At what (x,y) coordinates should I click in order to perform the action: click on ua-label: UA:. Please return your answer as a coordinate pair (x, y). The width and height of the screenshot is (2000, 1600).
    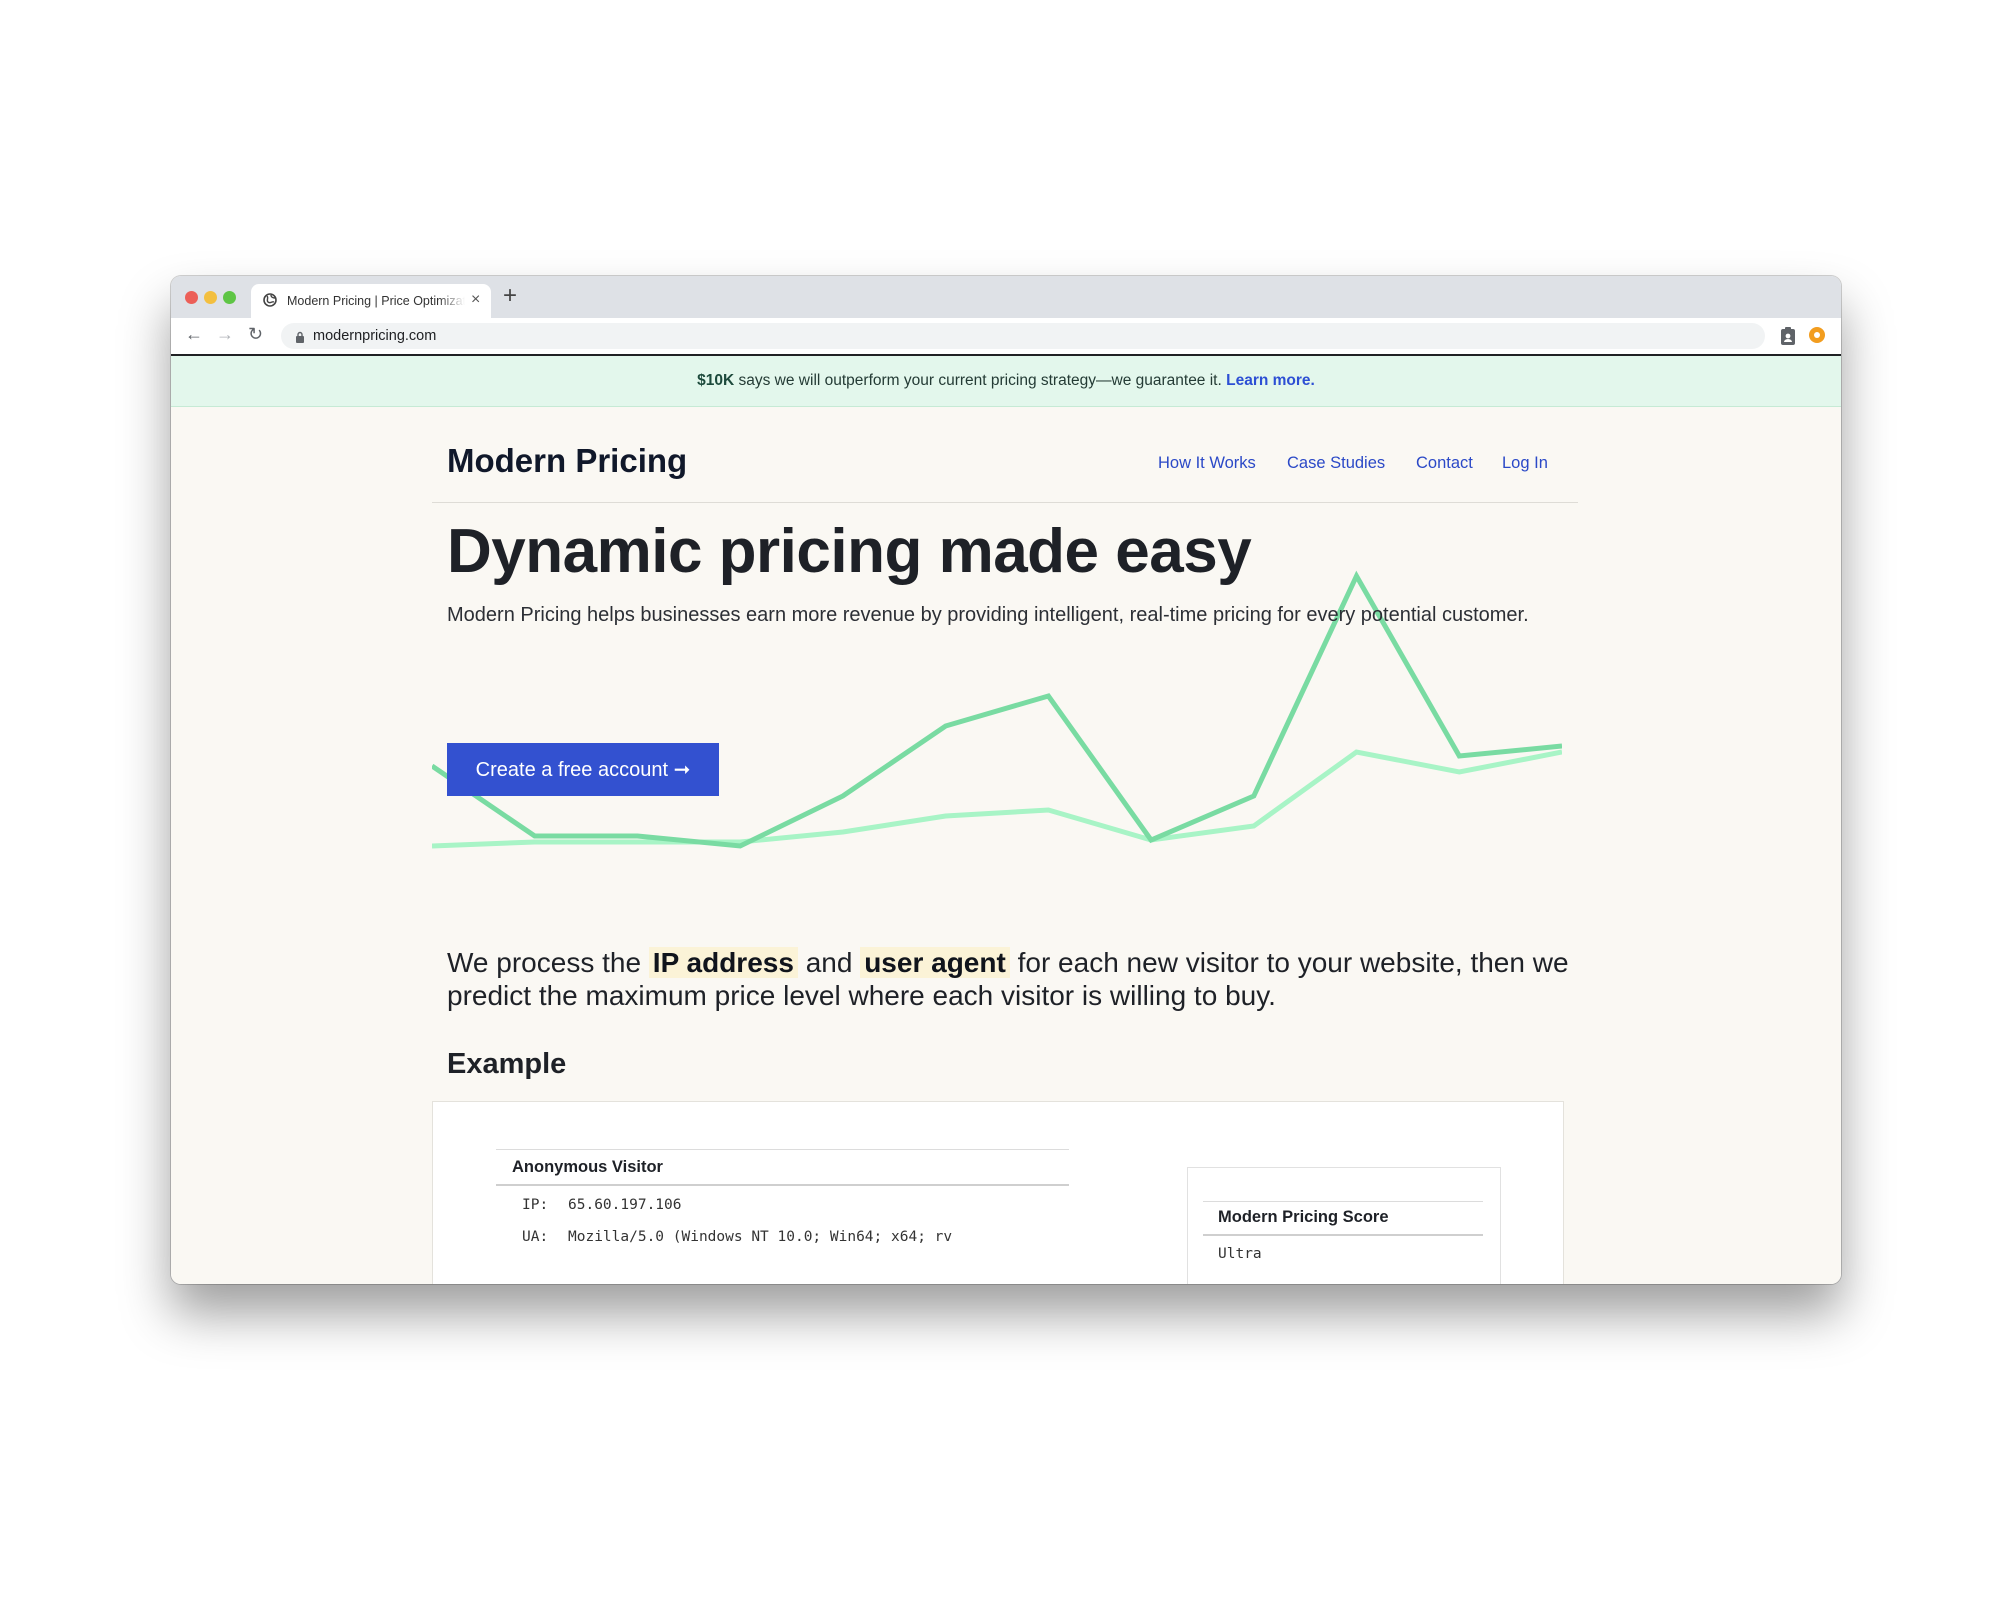
    Looking at the image, I should click on (535, 1237).